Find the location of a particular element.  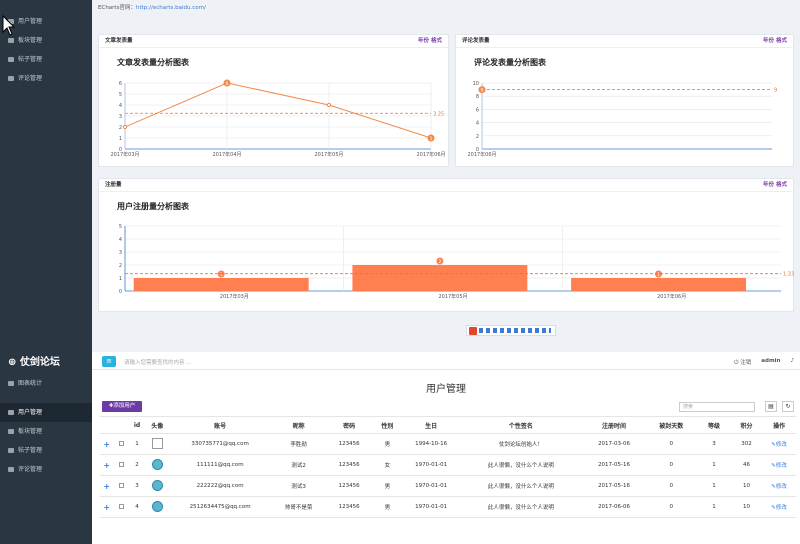

column-header: 昵称 is located at coordinates (298, 425).